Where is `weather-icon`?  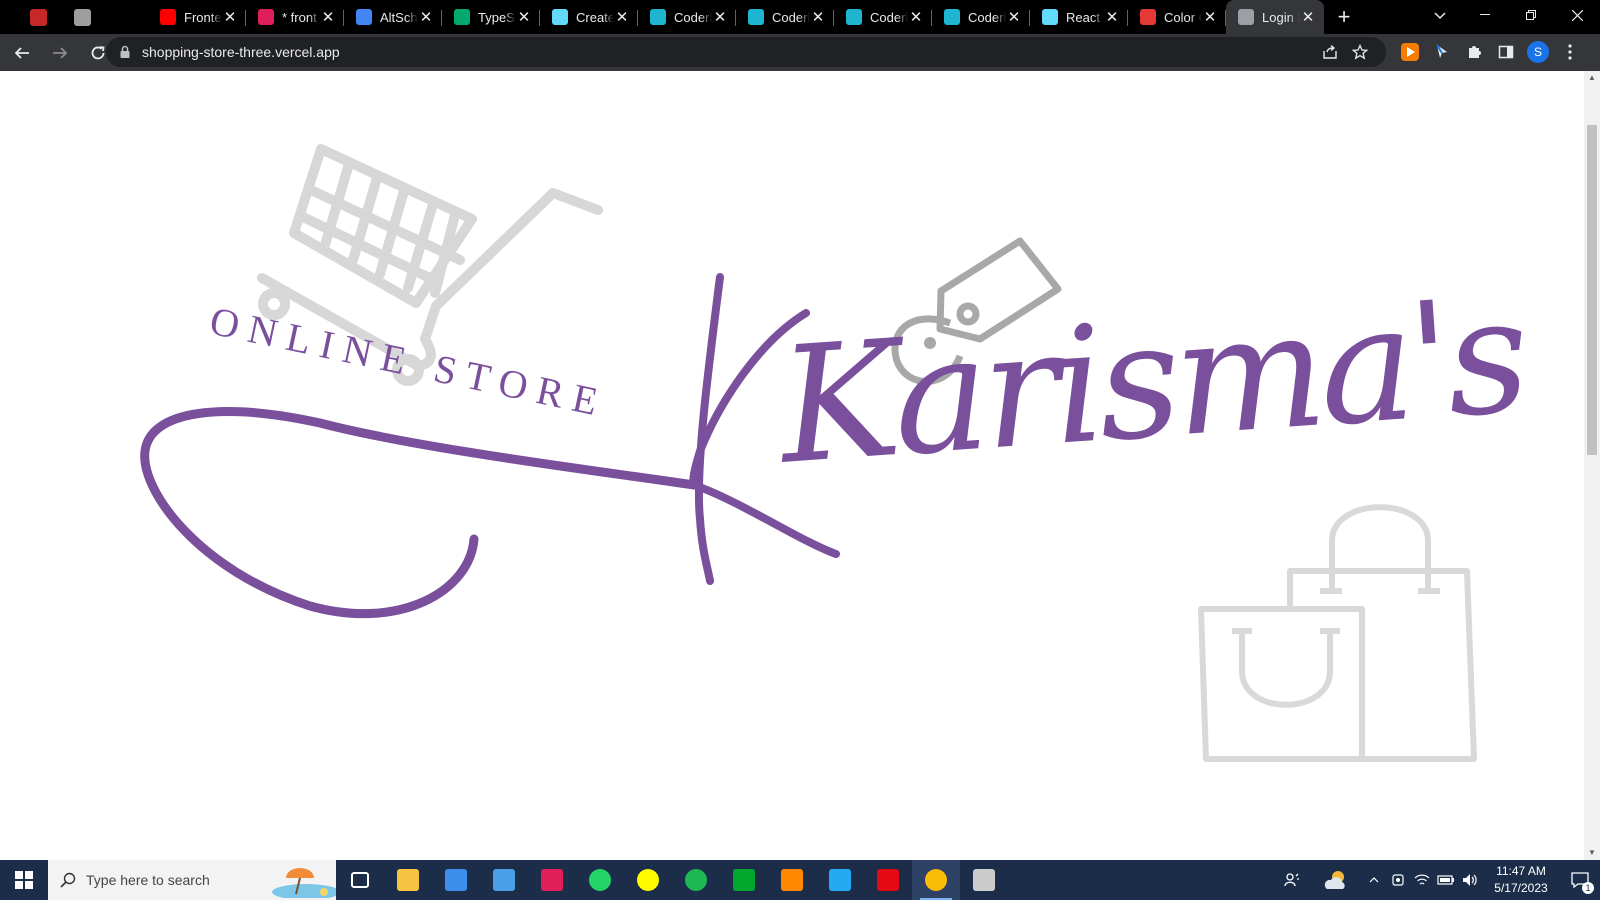
weather-icon is located at coordinates (1336, 880).